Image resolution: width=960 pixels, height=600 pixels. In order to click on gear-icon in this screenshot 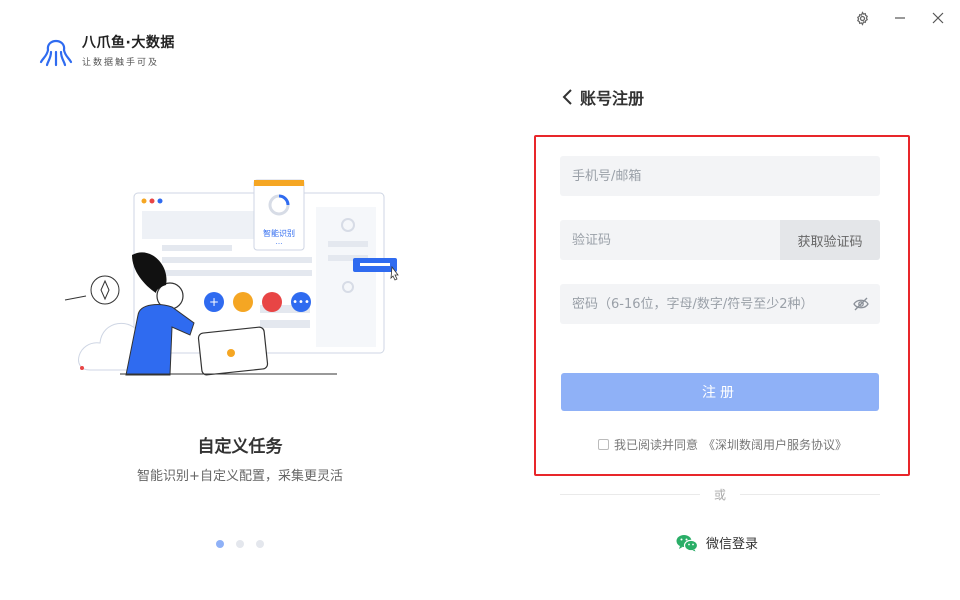, I will do `click(862, 18)`.